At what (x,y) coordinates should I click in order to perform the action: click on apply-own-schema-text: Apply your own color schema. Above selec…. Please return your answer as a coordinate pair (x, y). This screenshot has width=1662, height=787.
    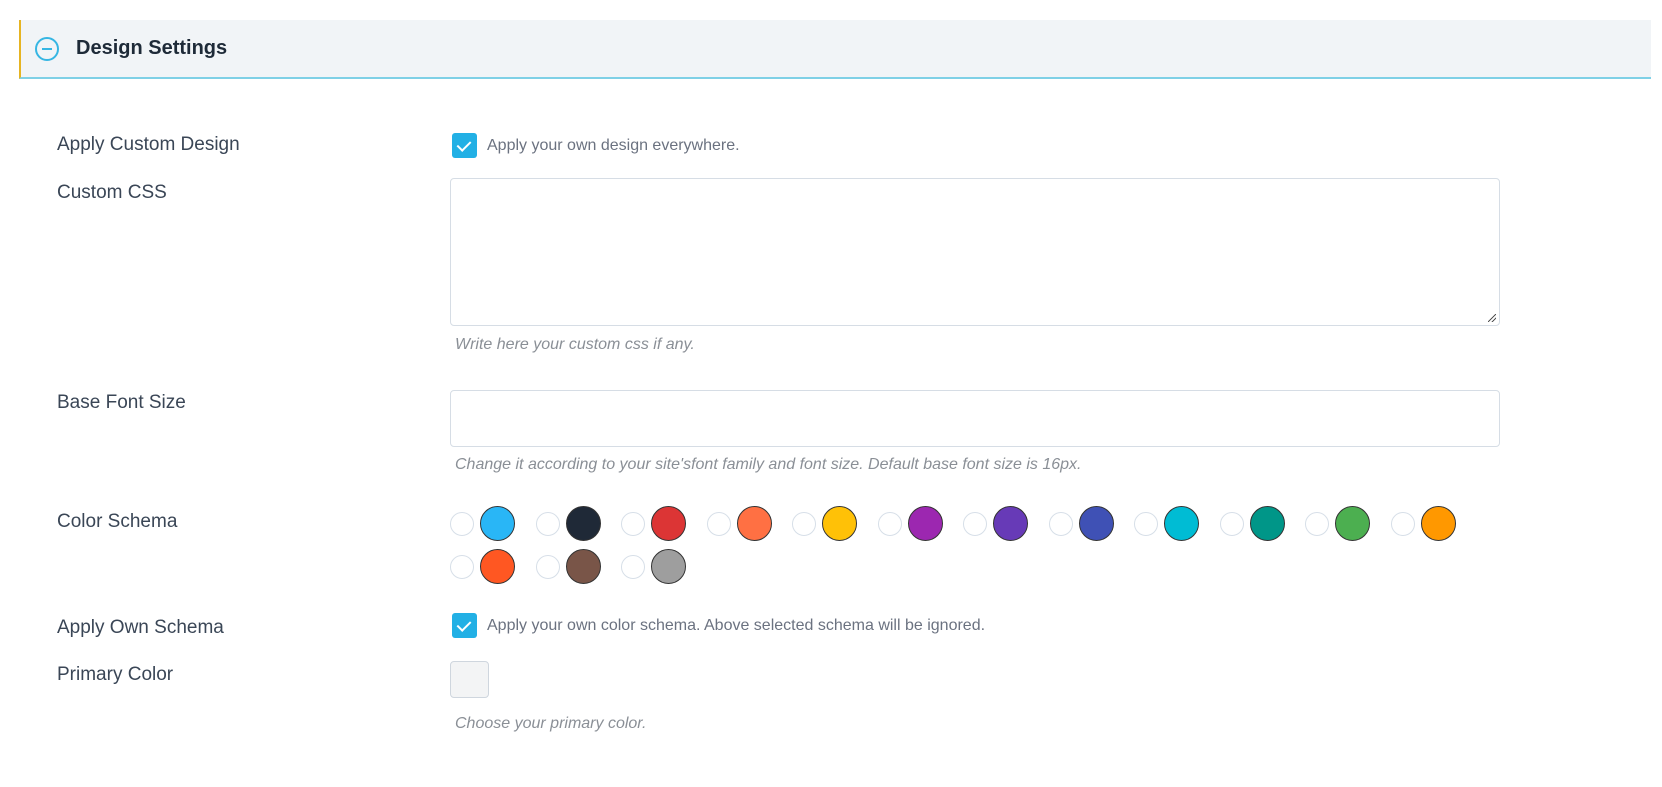
    Looking at the image, I should click on (736, 625).